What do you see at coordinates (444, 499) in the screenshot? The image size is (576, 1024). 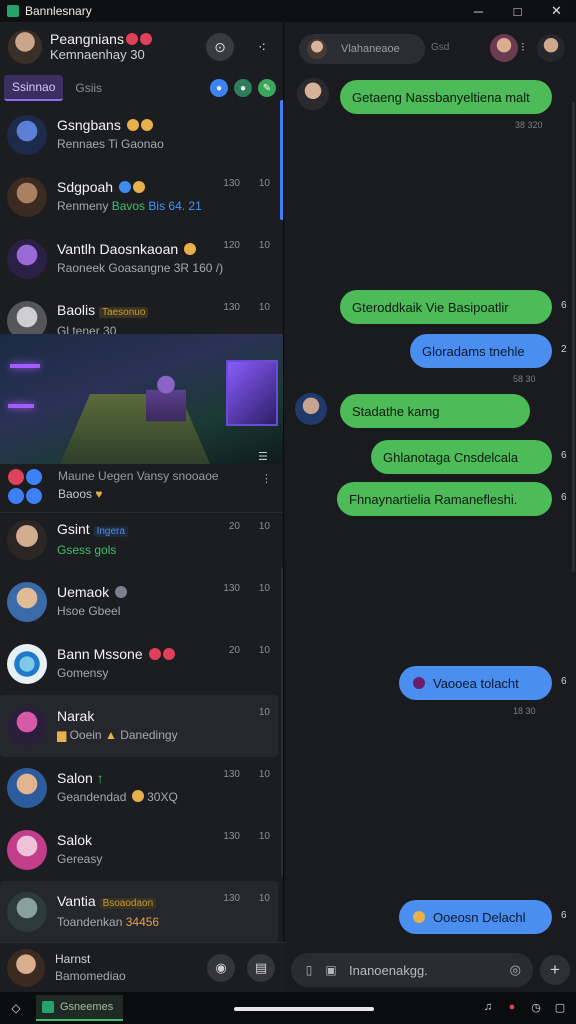 I see `message-bubble: Fhnaynartielia Ramanefleshi.` at bounding box center [444, 499].